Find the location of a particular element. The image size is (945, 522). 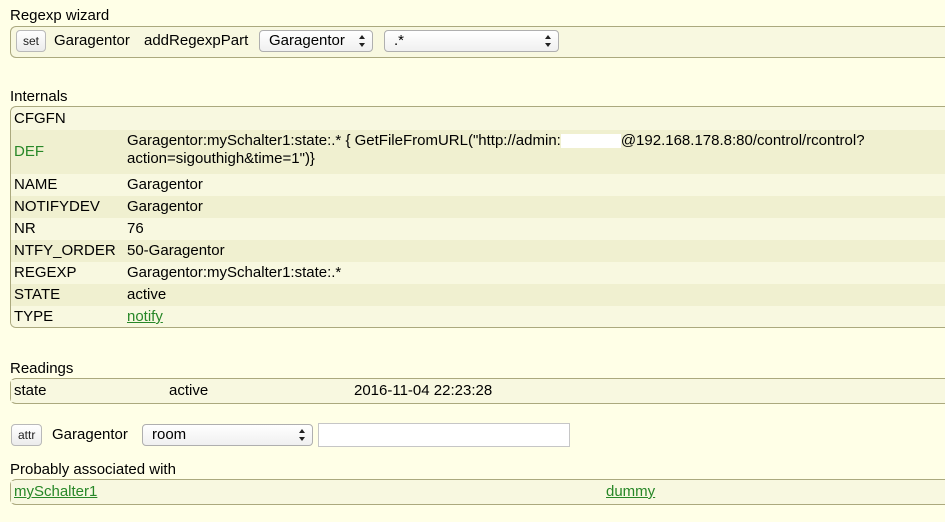

def-value-line2: action=sigouthigh&time=1")} is located at coordinates (221, 158).